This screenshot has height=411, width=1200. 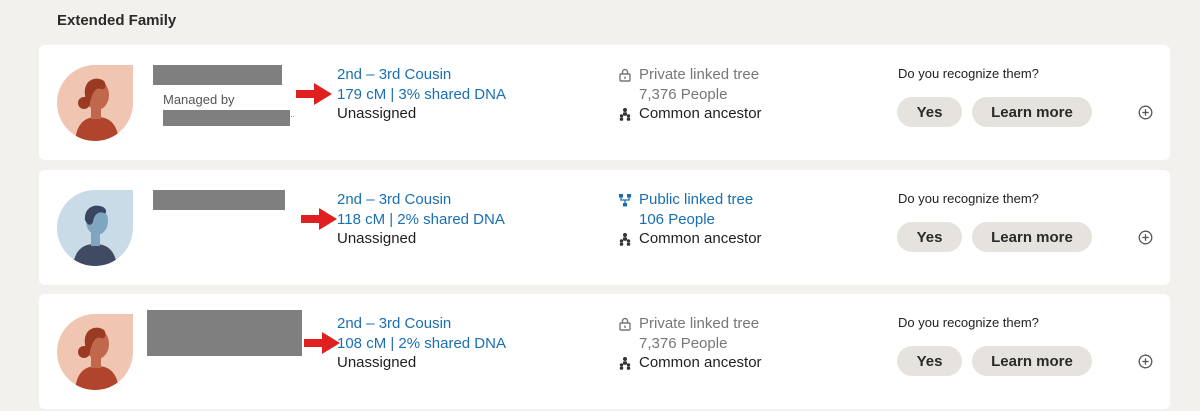 I want to click on shared-dna-link: 108 cM | 2% shared DNA, so click(x=421, y=344).